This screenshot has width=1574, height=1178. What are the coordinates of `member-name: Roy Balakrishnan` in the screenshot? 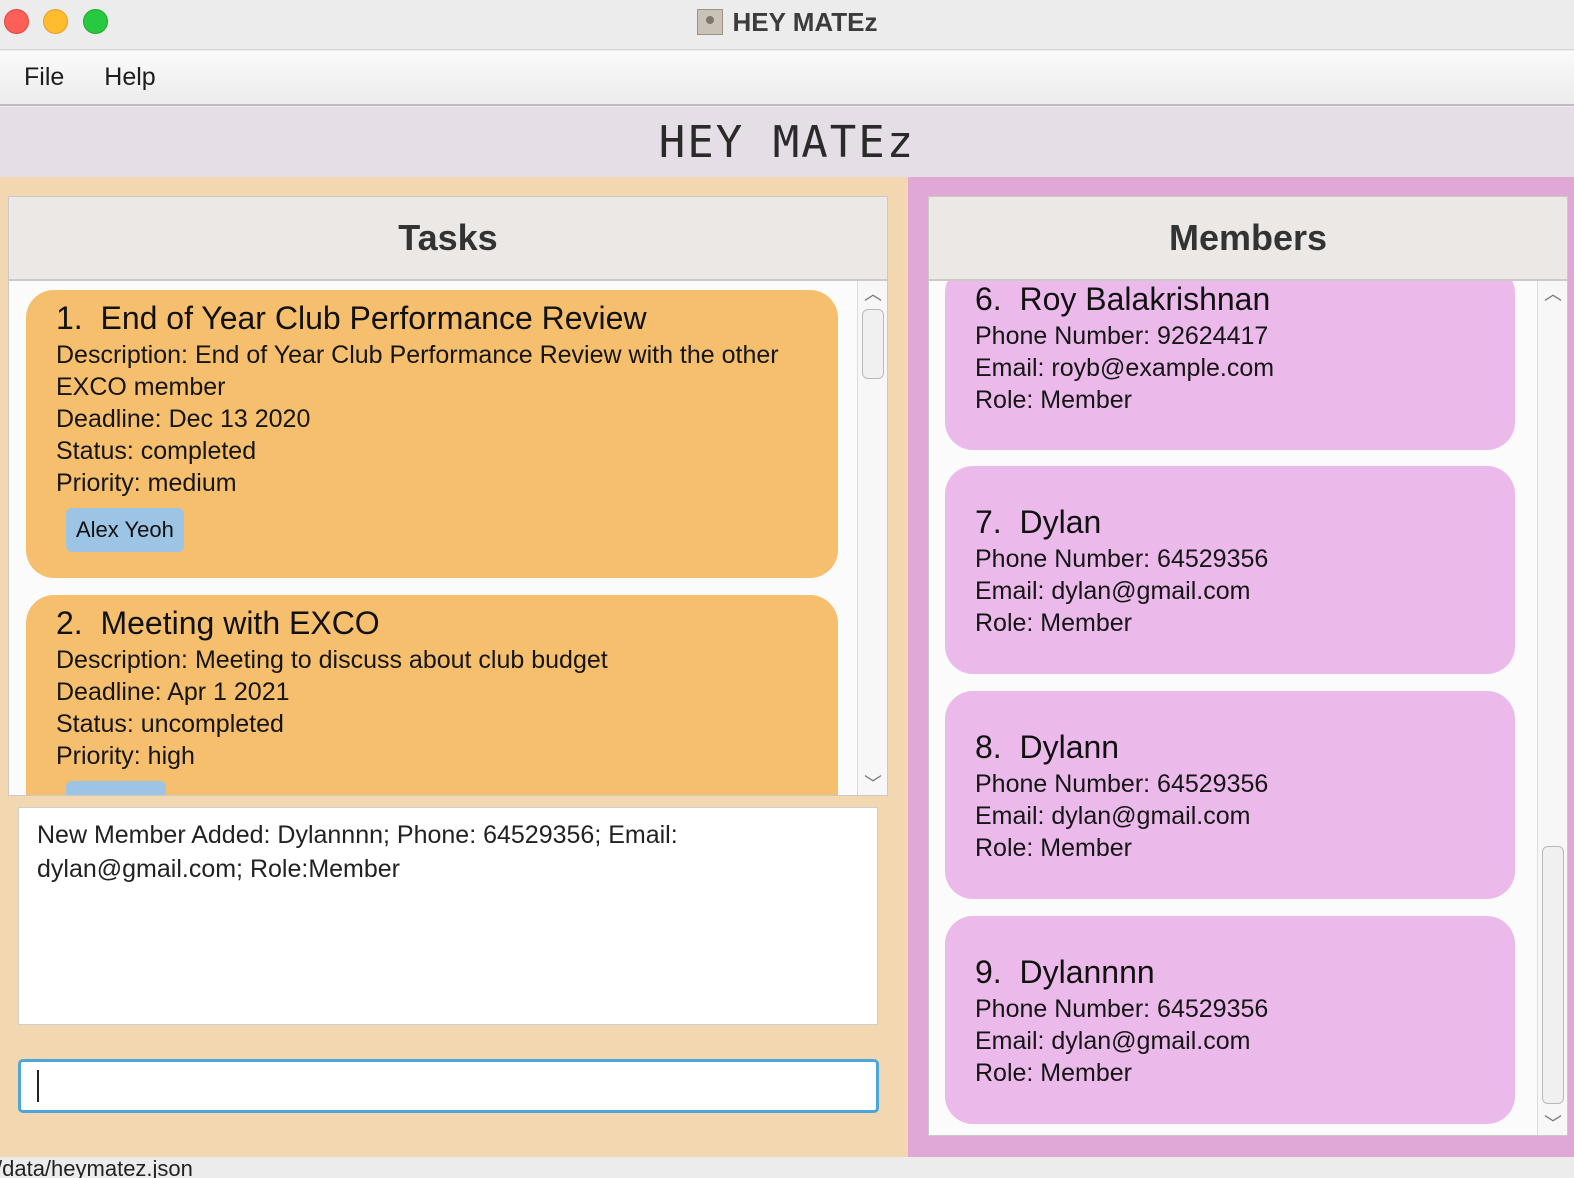 It's located at (1145, 299).